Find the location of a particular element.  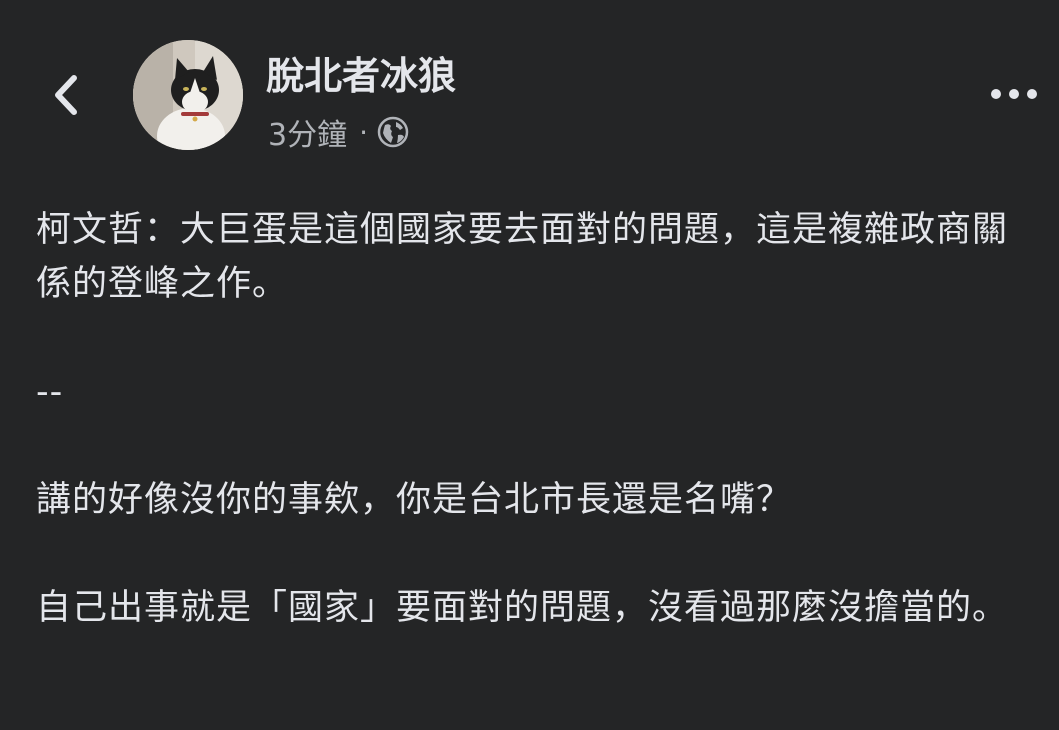

post-paragraph: 柯文哲：大巨蛋是這個國家要去面對的問題，這是複雜政商關係的登峰之作。 is located at coordinates (522, 257).